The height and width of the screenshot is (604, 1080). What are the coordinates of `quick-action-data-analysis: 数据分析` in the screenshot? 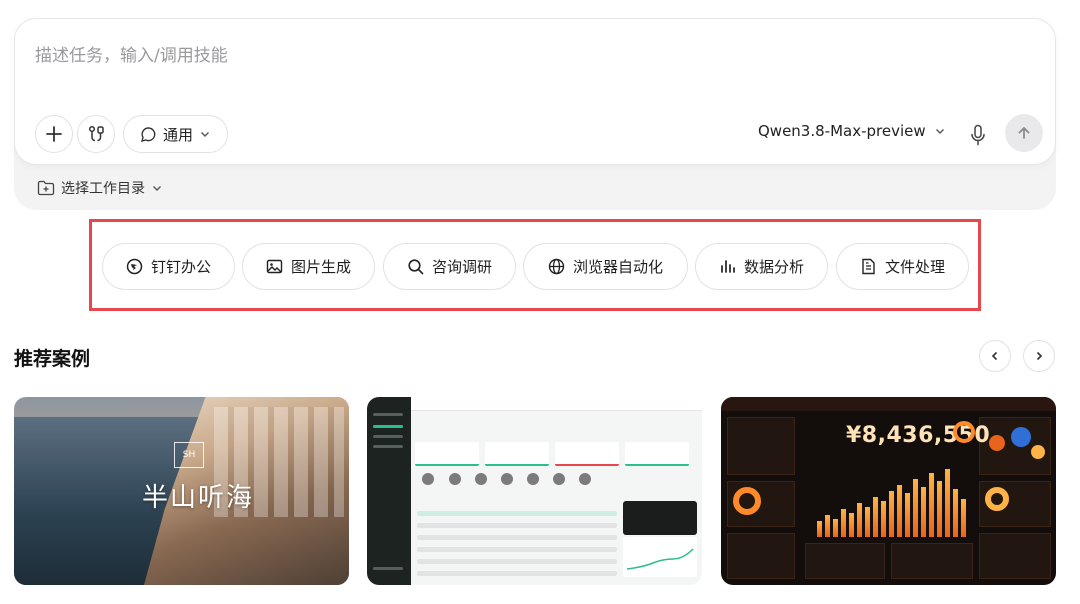 It's located at (761, 266).